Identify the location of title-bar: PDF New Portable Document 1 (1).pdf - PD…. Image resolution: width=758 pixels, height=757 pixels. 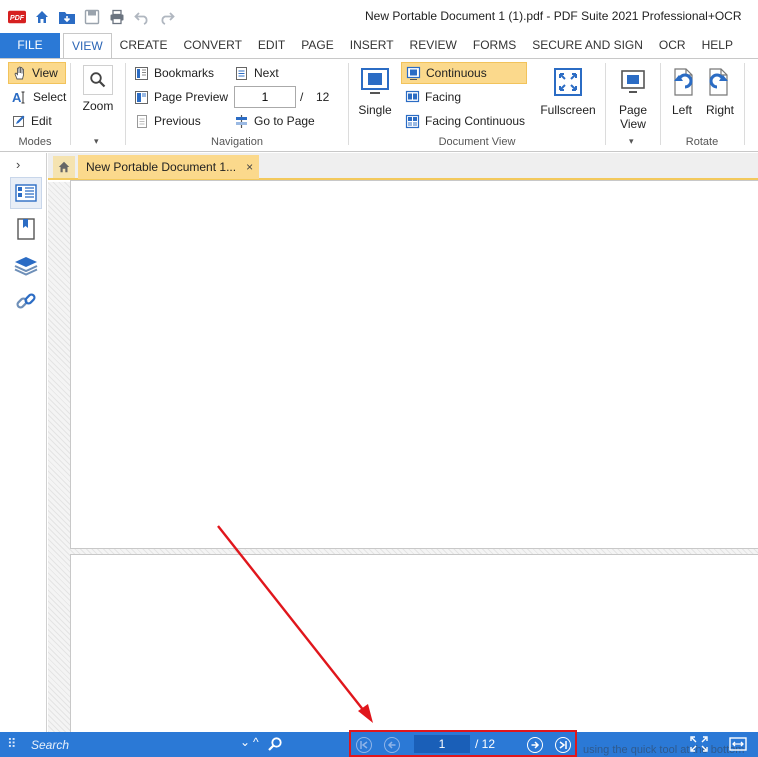
(379, 16).